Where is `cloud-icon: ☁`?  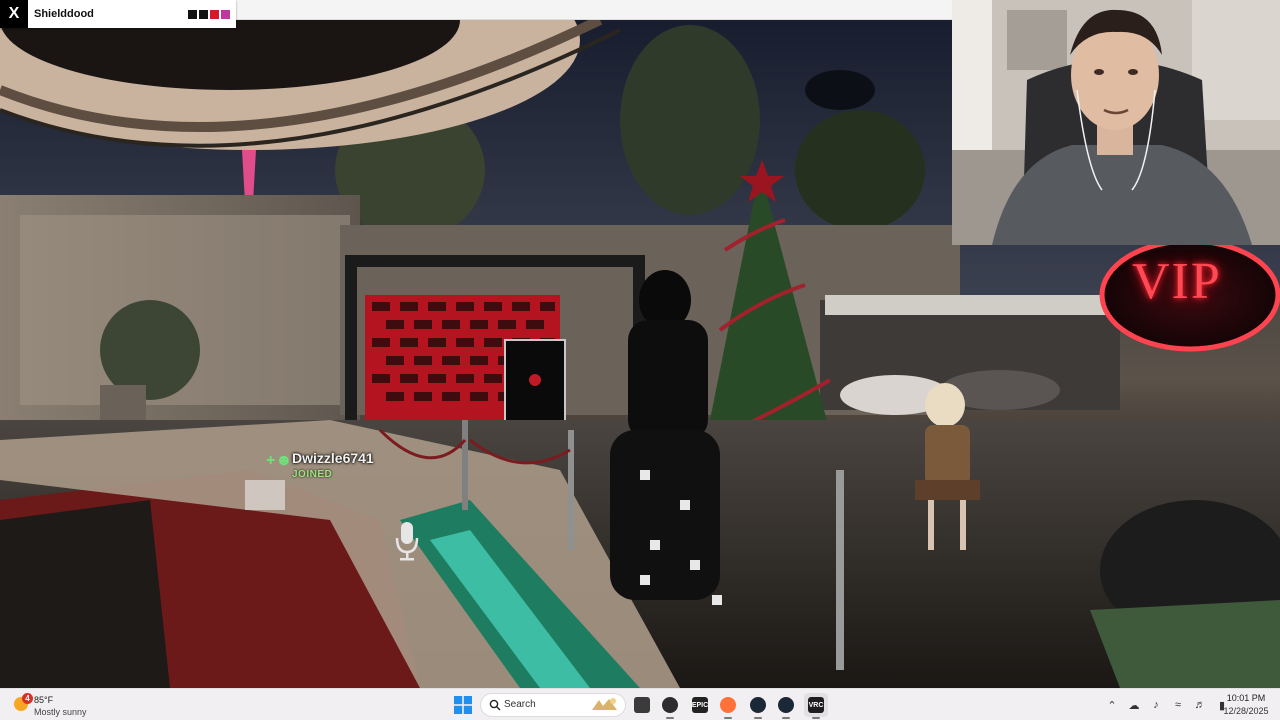 cloud-icon: ☁ is located at coordinates (1134, 705).